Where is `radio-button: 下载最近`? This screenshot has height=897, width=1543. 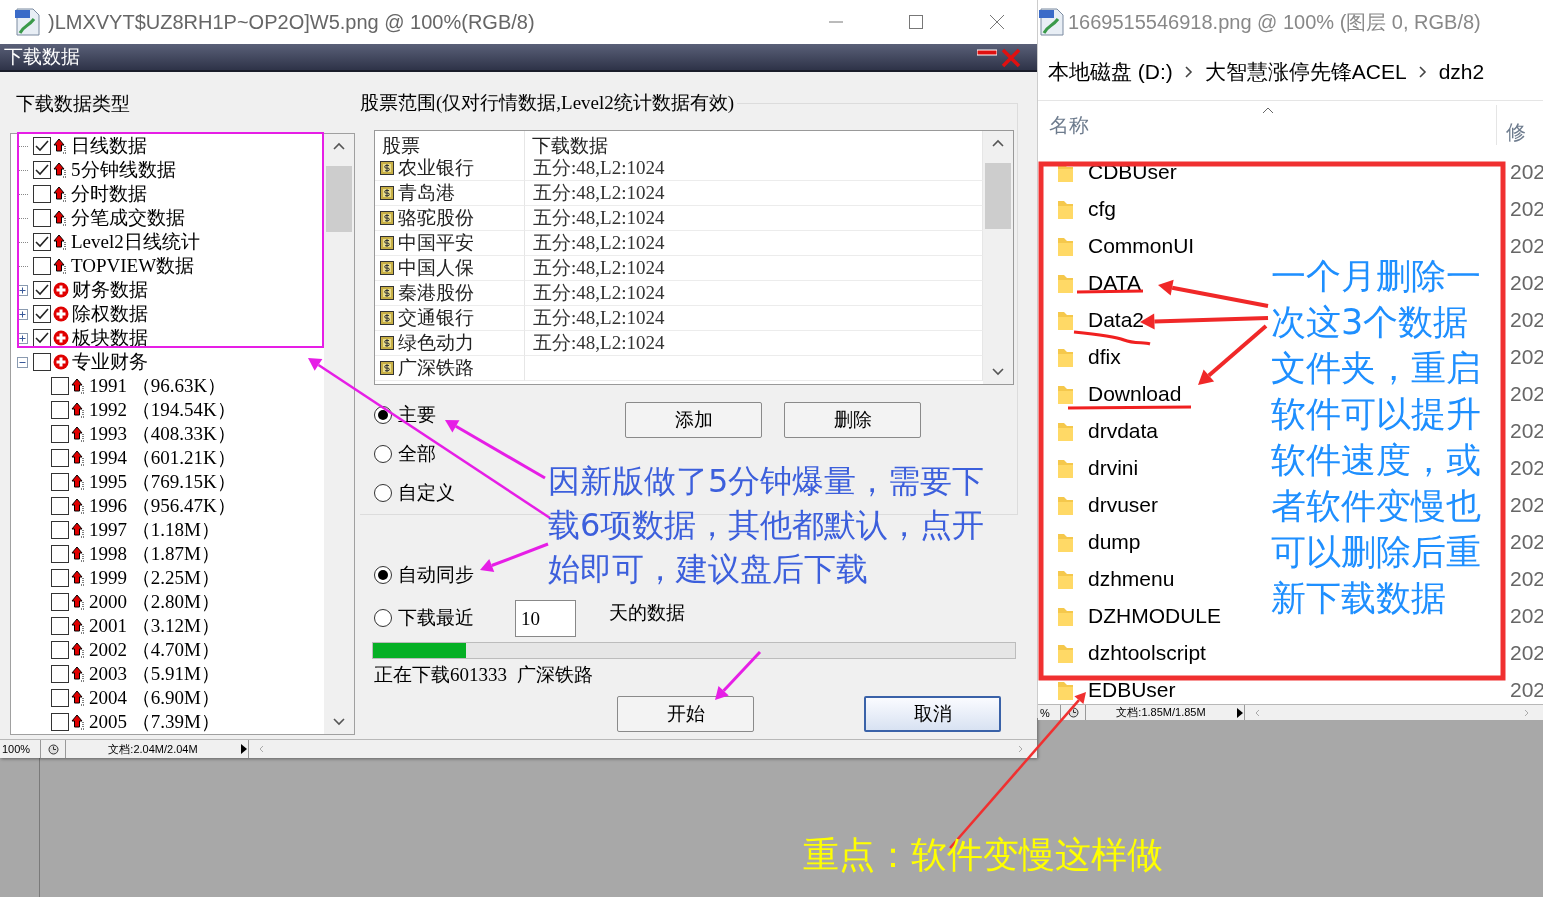 radio-button: 下载最近 is located at coordinates (444, 618).